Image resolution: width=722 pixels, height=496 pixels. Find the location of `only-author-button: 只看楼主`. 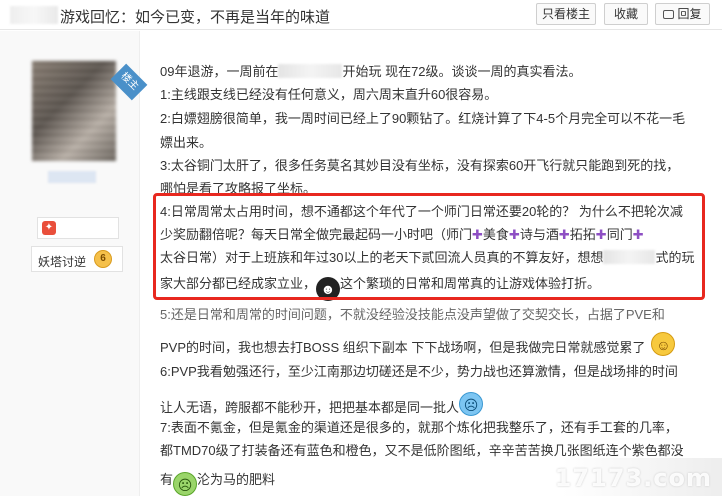

only-author-button: 只看楼主 is located at coordinates (566, 14).